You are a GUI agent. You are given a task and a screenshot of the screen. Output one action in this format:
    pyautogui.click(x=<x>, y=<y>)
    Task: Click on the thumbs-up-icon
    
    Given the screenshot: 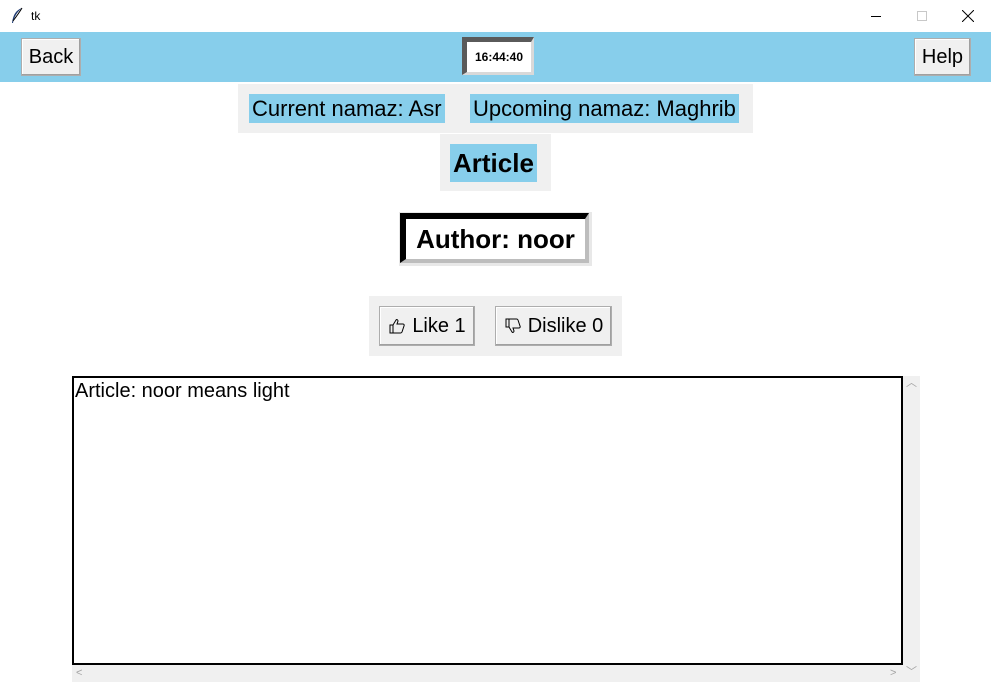 What is the action you would take?
    pyautogui.click(x=397, y=326)
    